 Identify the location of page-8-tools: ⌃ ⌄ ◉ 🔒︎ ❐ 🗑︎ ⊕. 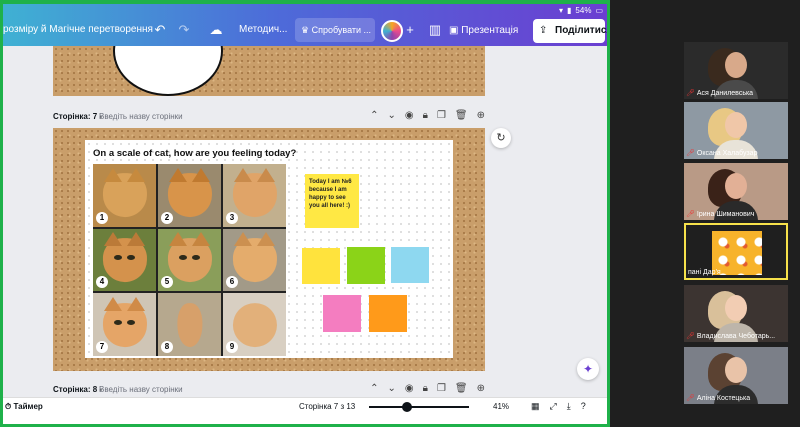
(427, 388).